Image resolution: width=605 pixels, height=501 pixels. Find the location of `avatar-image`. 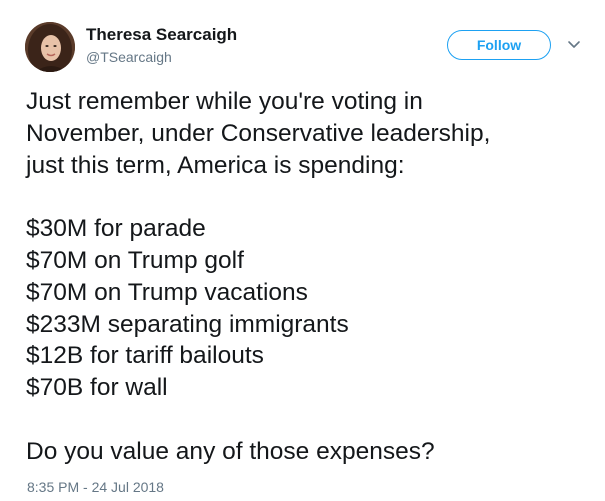

avatar-image is located at coordinates (50, 47).